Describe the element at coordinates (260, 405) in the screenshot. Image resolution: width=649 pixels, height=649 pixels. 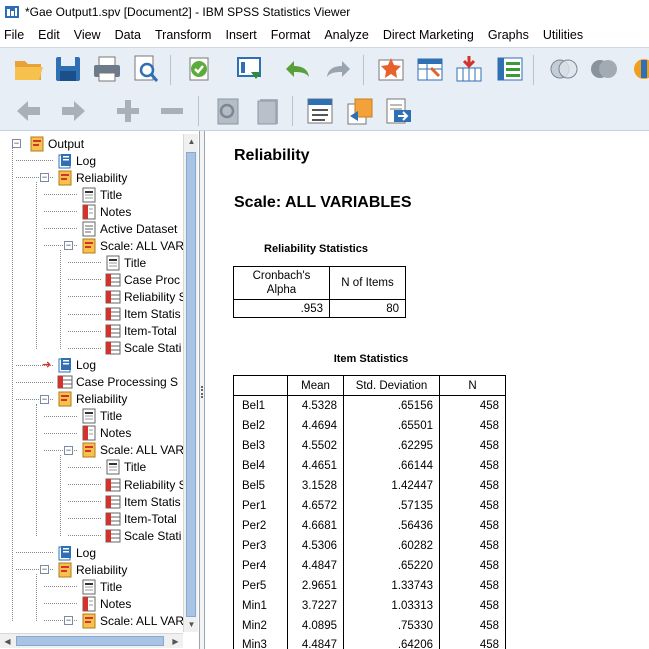
I see `row-label: Bel1` at that location.